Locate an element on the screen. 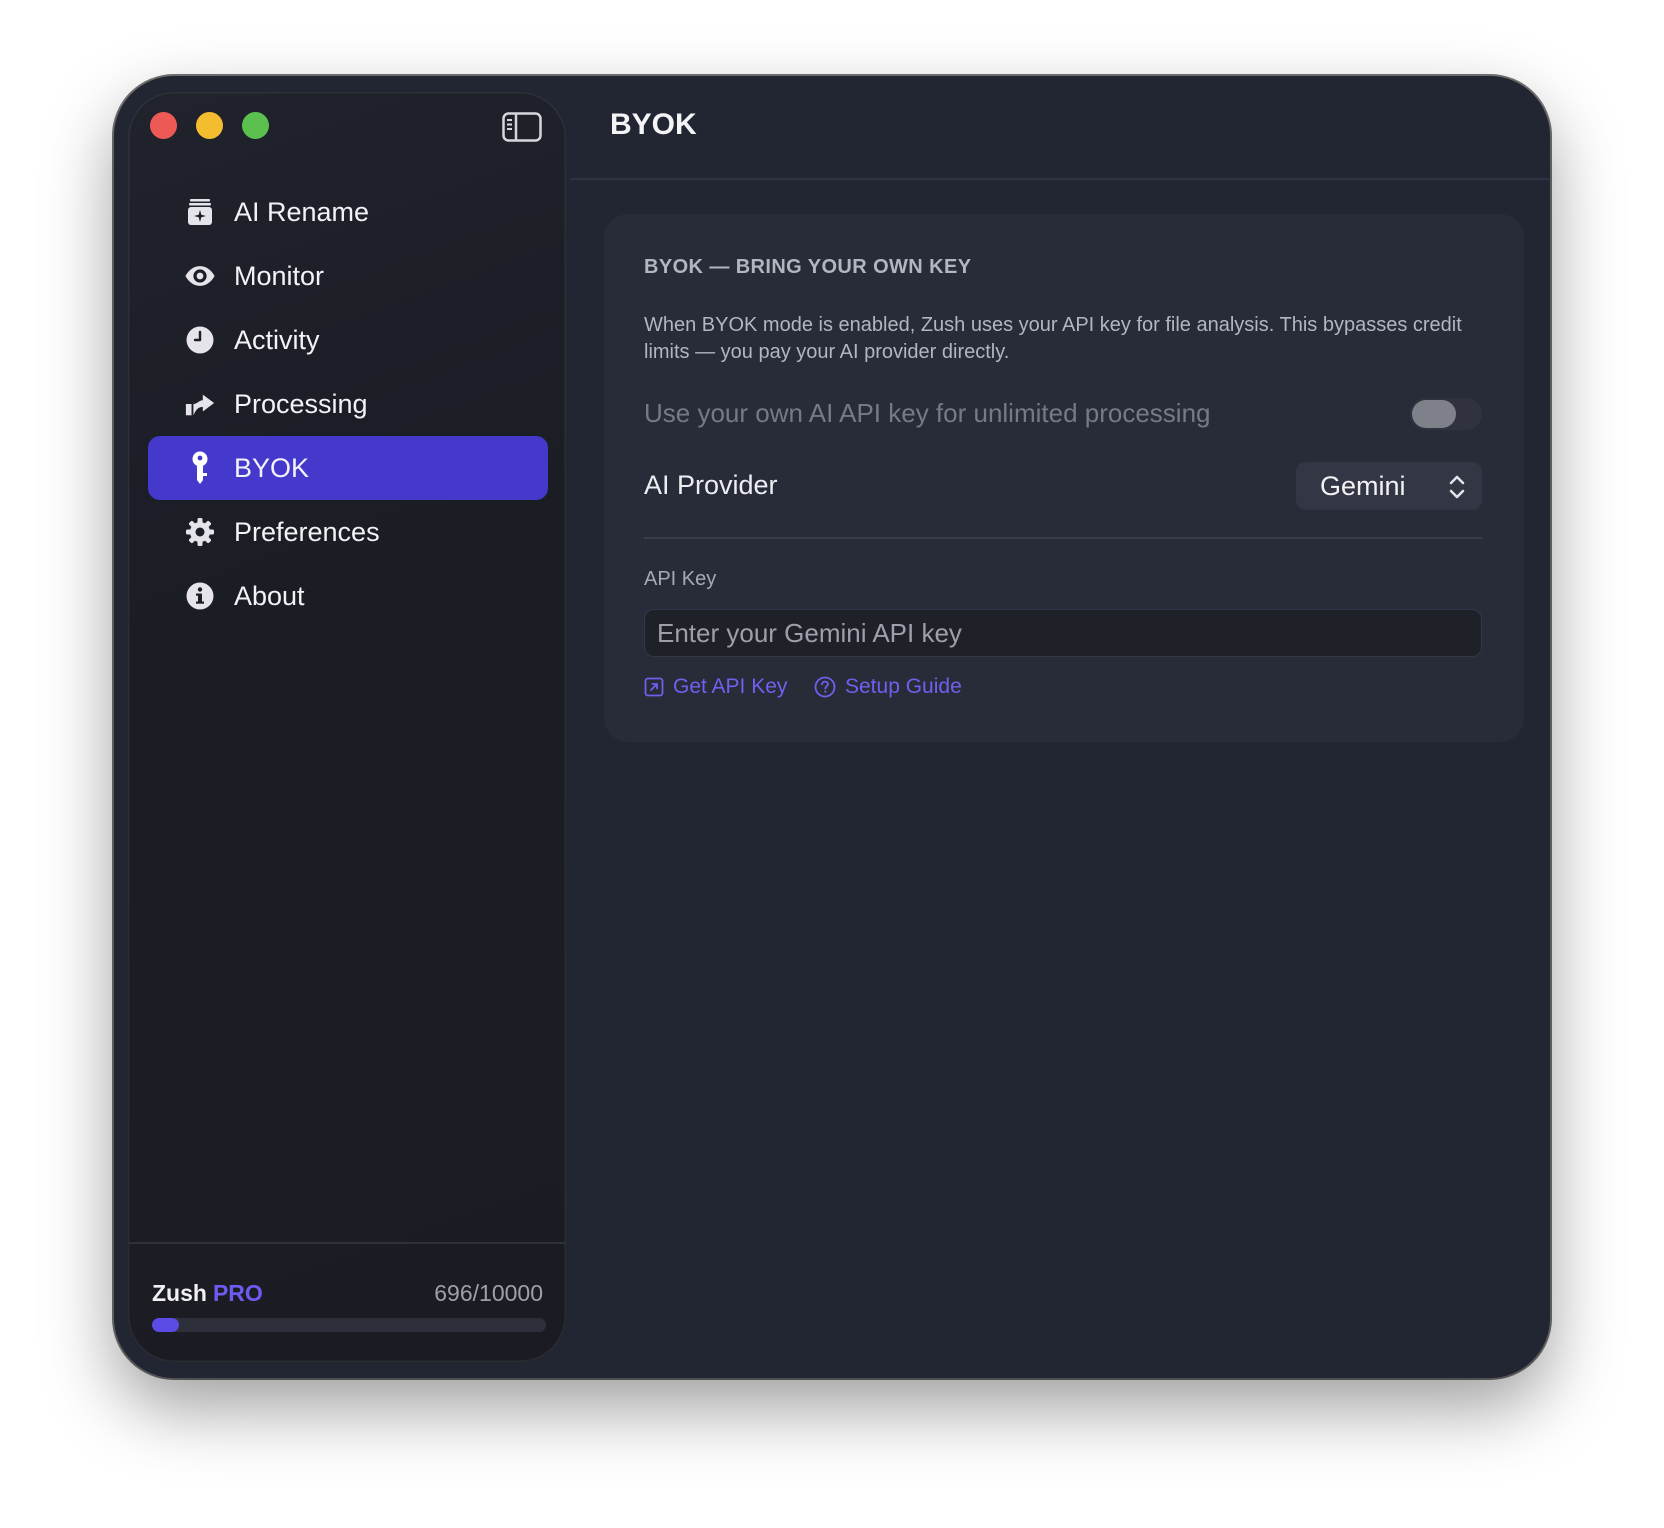  chevron-up-down-icon is located at coordinates (1457, 487).